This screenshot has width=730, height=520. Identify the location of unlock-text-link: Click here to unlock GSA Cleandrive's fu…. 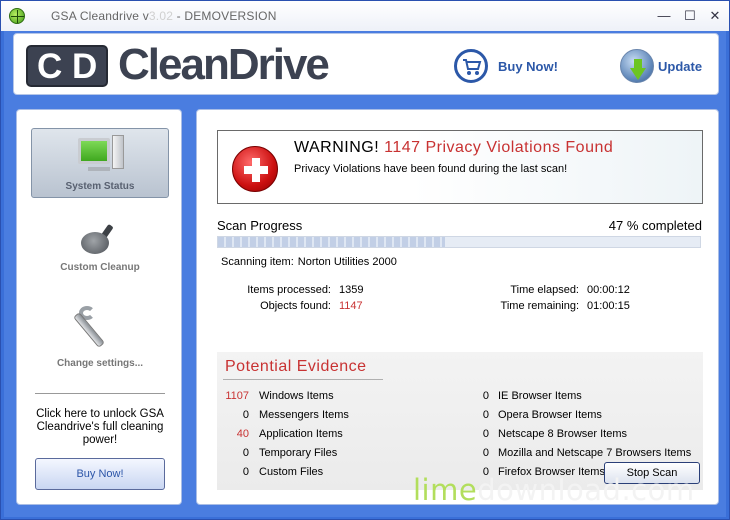
(100, 427).